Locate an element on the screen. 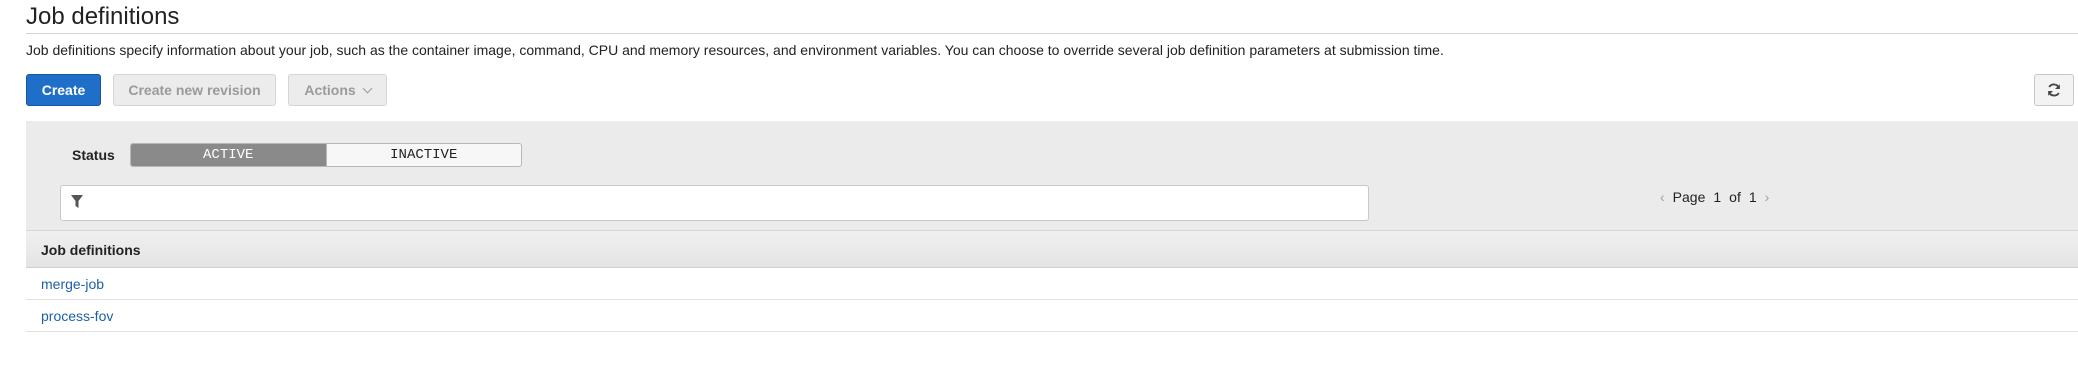 This screenshot has width=2078, height=369. title-divider is located at coordinates (1052, 33).